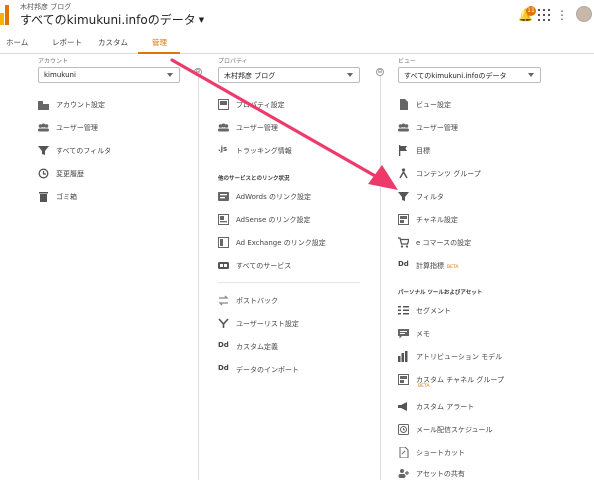 The width and height of the screenshot is (594, 482). Describe the element at coordinates (201, 20) in the screenshot. I see `caret-down-icon: ▼` at that location.